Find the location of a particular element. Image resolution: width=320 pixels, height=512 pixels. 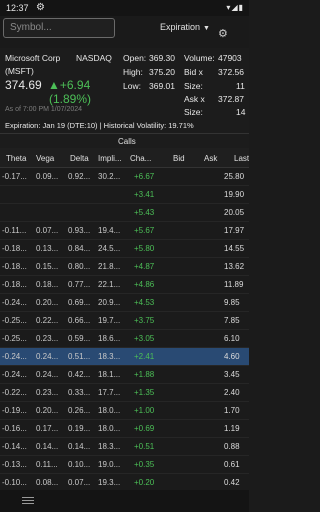

cell-chg: +0.51 is located at coordinates (144, 446).